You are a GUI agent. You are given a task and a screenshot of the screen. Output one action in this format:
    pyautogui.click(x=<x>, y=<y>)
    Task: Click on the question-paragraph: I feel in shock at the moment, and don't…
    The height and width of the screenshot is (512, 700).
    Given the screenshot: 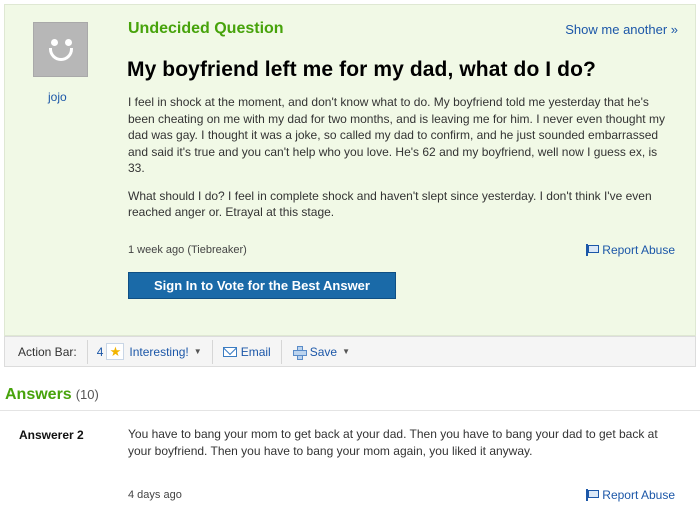 What is the action you would take?
    pyautogui.click(x=396, y=135)
    